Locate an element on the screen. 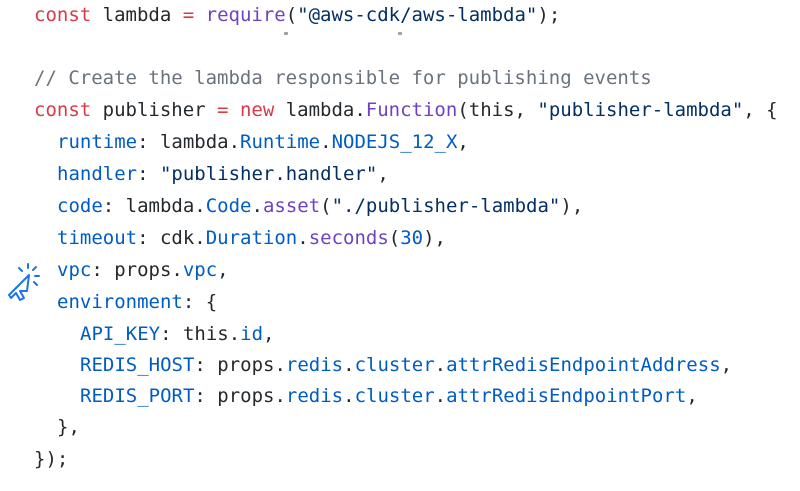  code-token: new is located at coordinates (257, 110).